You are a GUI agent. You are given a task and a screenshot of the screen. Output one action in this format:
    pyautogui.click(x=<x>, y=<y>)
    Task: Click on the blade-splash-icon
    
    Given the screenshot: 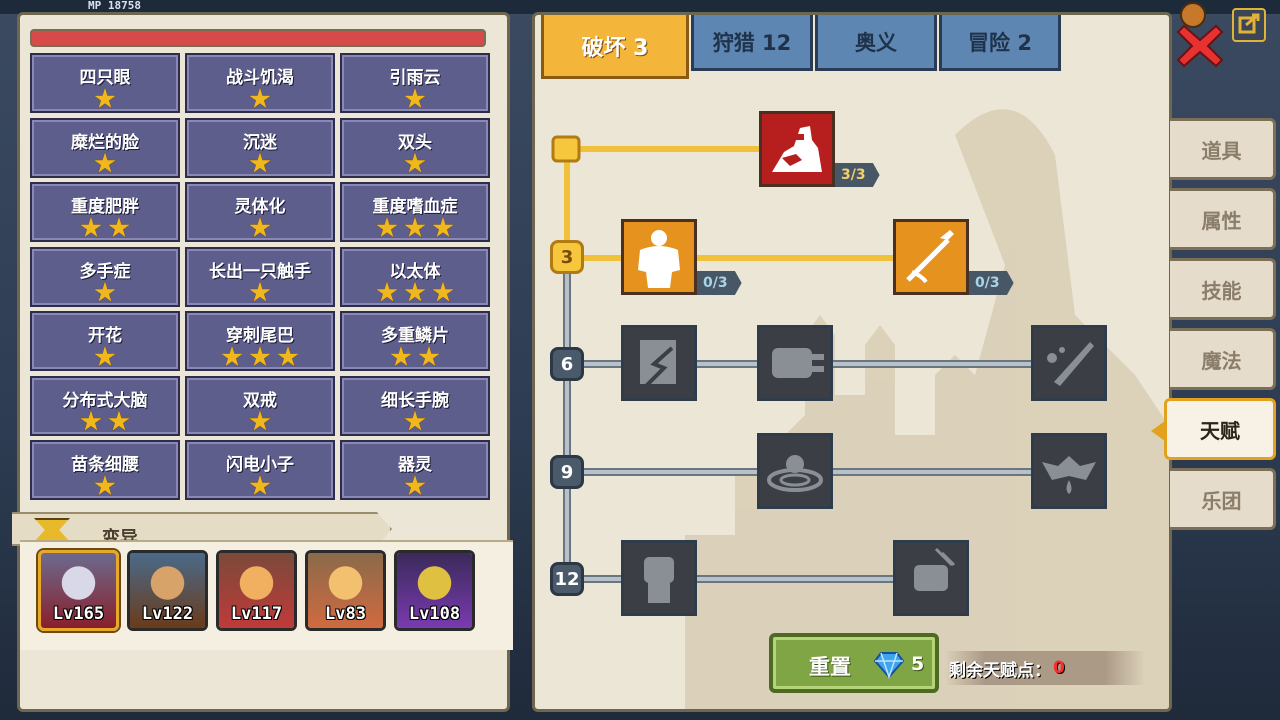 What is the action you would take?
    pyautogui.click(x=1070, y=364)
    